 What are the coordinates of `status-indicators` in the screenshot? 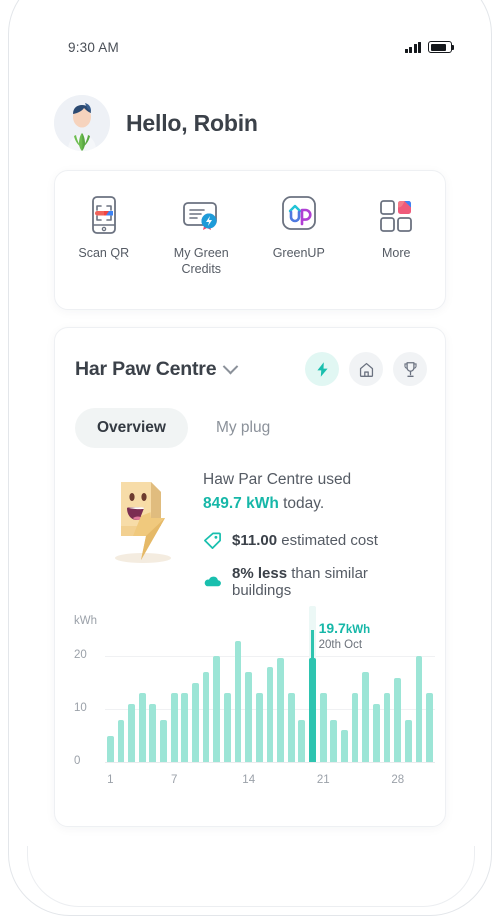 It's located at (430, 47).